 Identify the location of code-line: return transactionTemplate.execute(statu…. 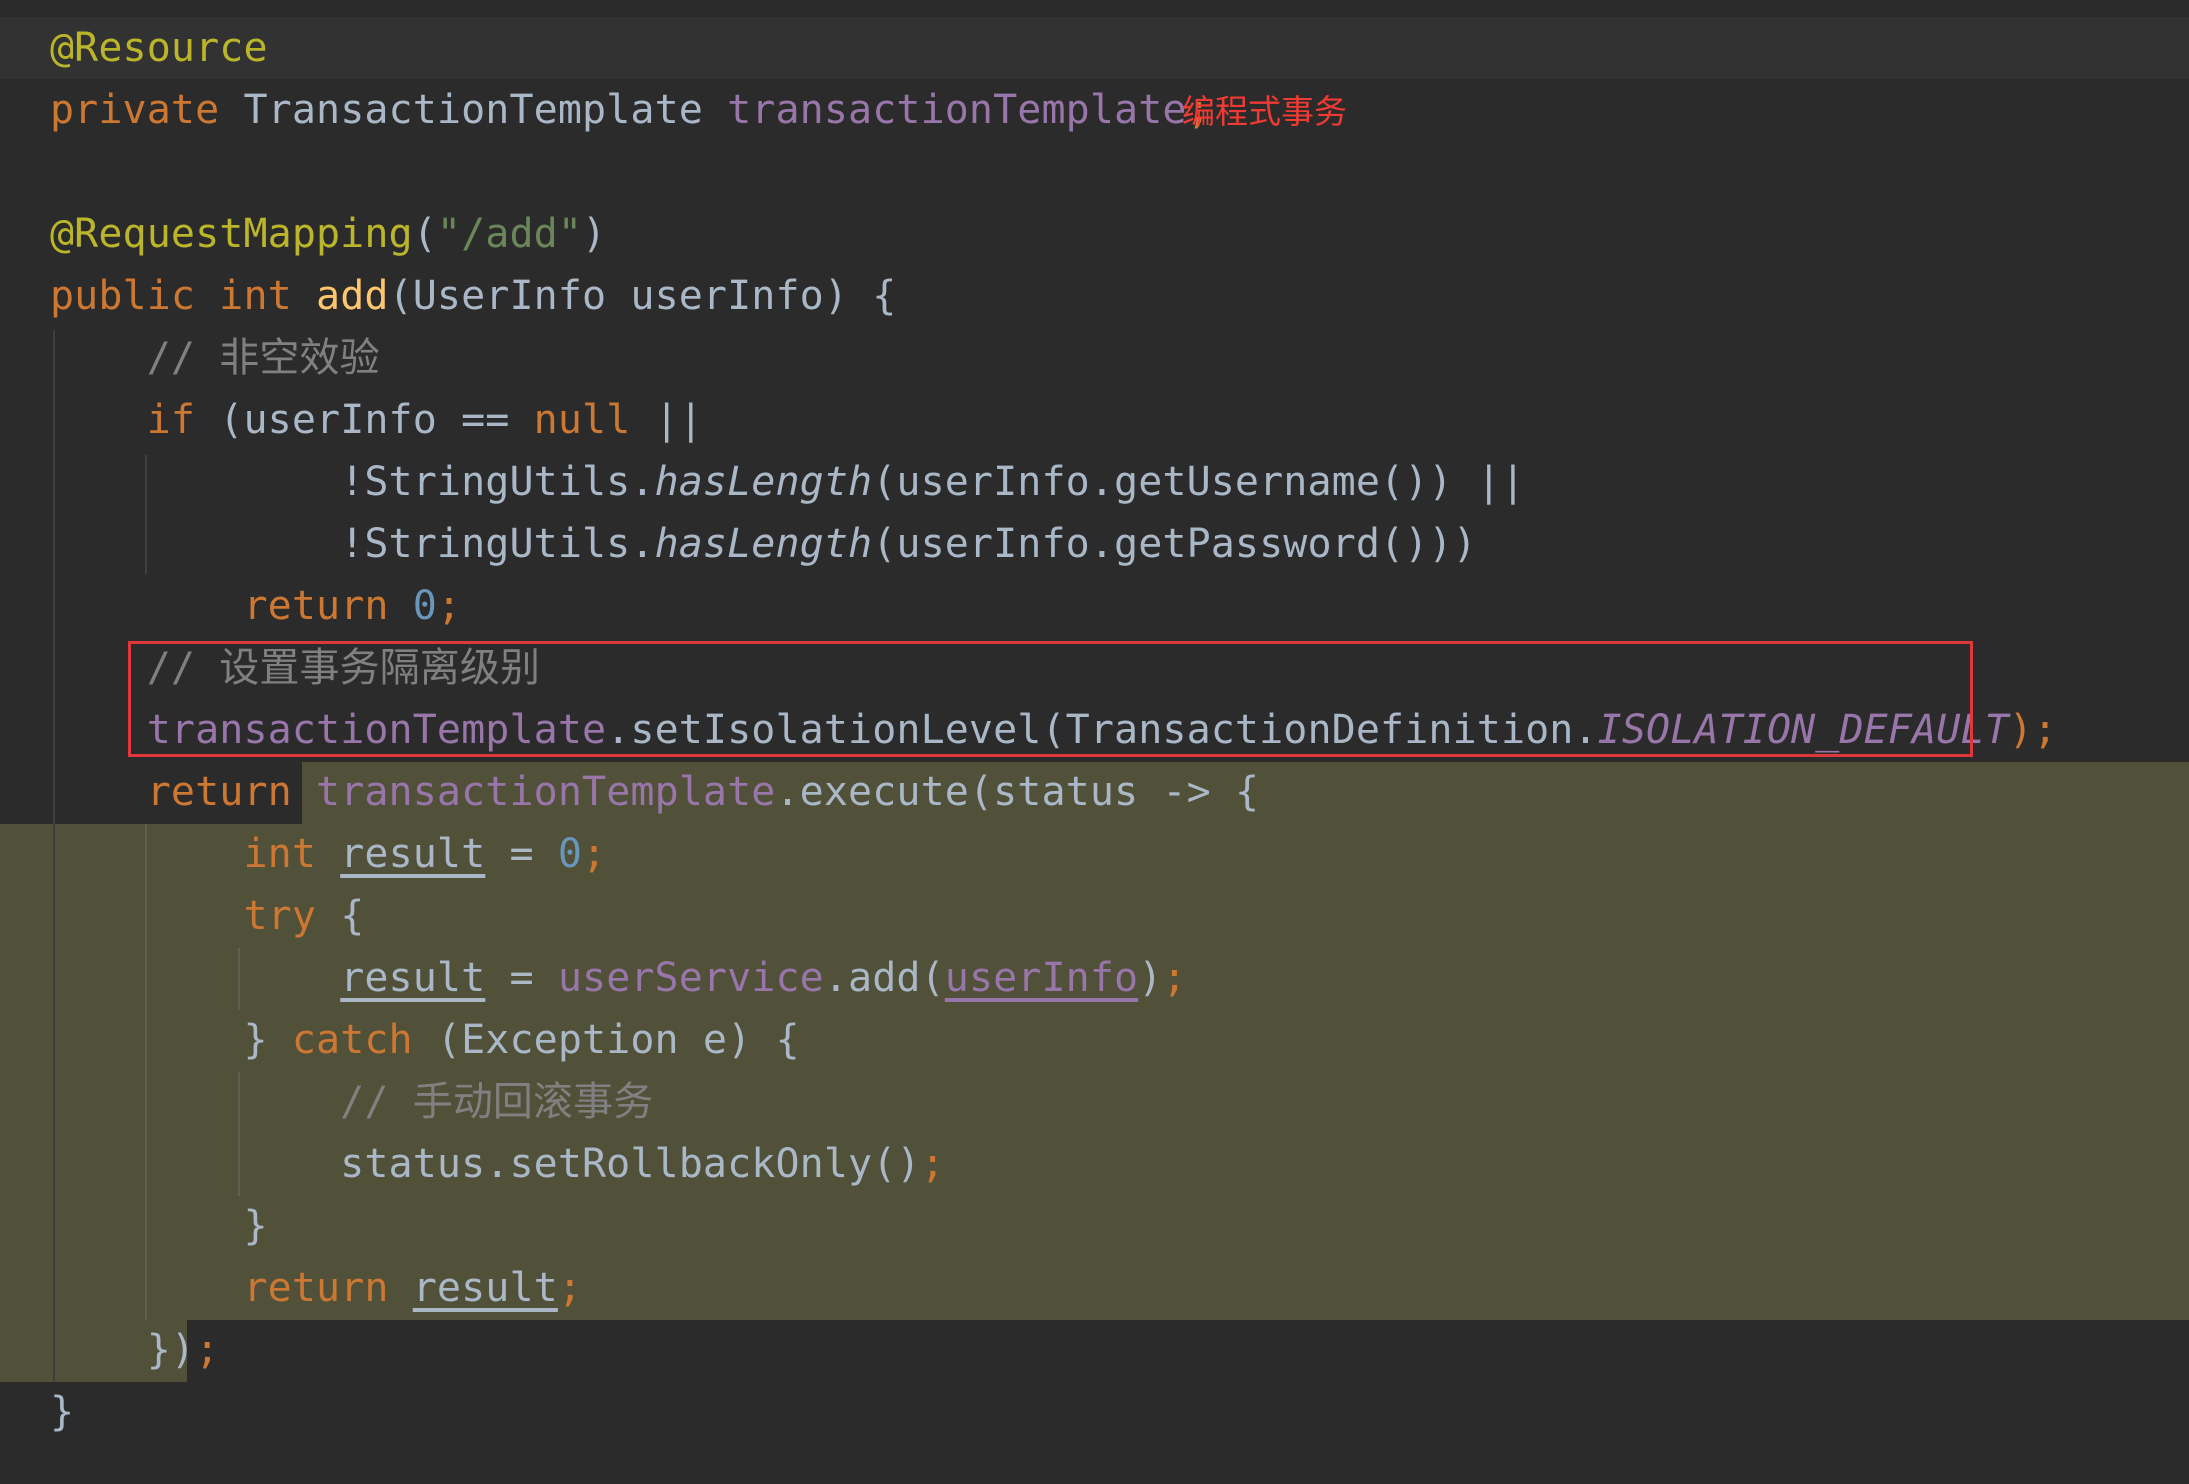
(654, 792).